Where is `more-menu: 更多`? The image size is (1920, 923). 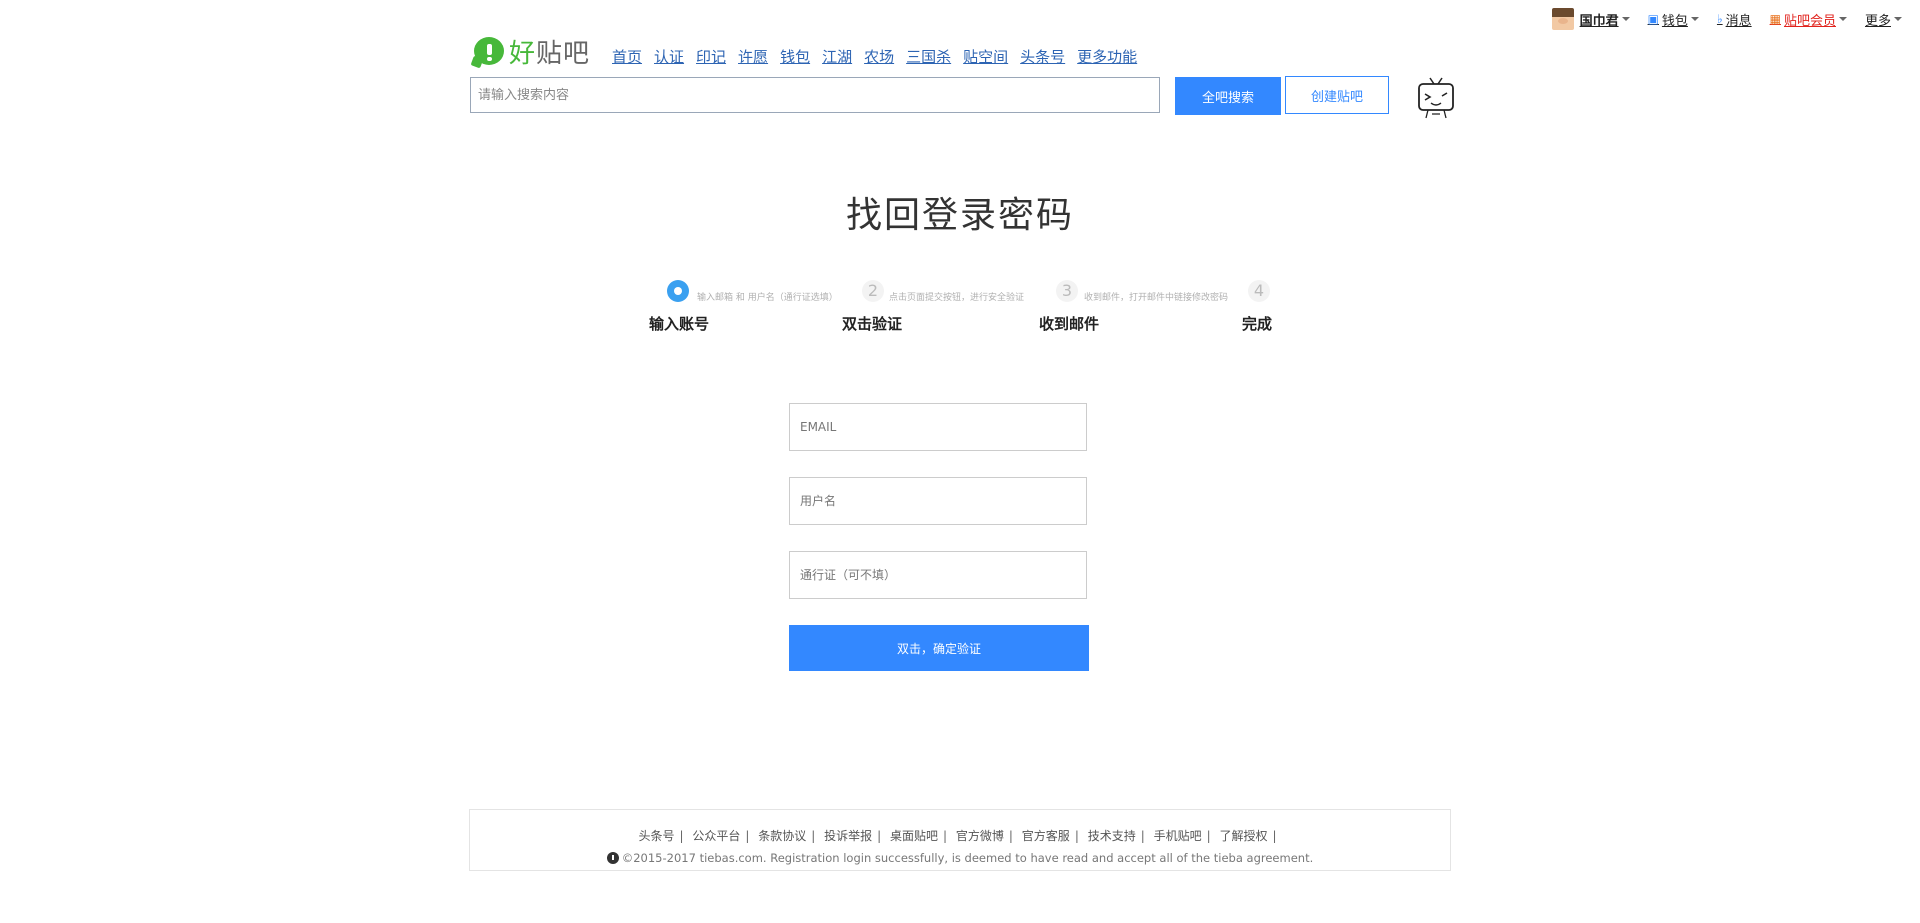
more-menu: 更多 is located at coordinates (1883, 19).